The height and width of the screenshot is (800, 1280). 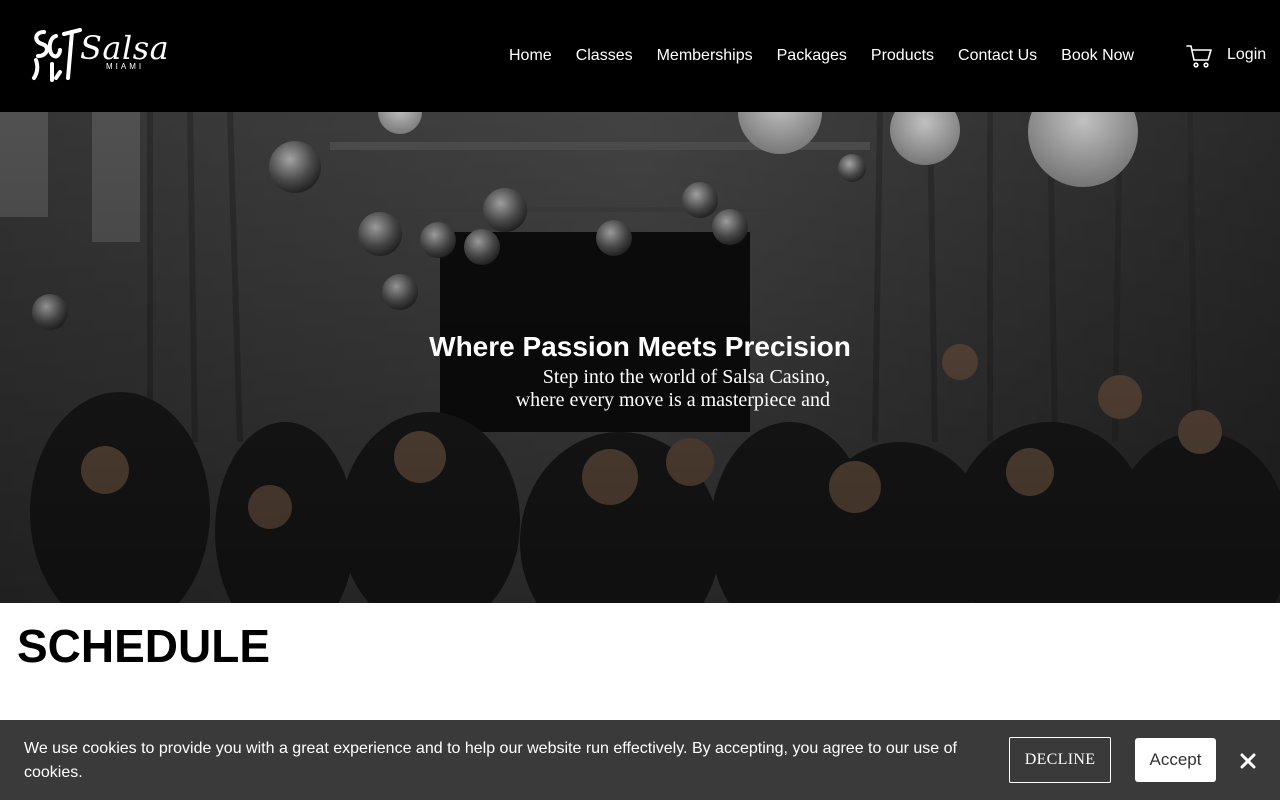 I want to click on cart-icon, so click(x=1199, y=56).